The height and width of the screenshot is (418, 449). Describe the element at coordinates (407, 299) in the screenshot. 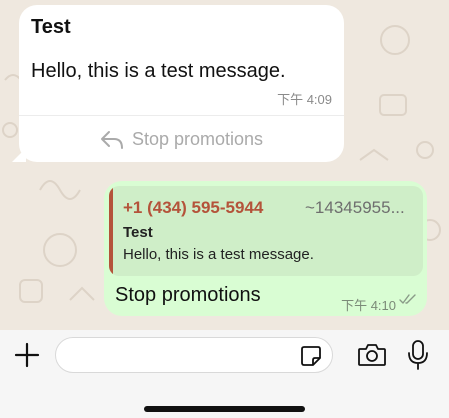

I see `double-check-icon` at that location.